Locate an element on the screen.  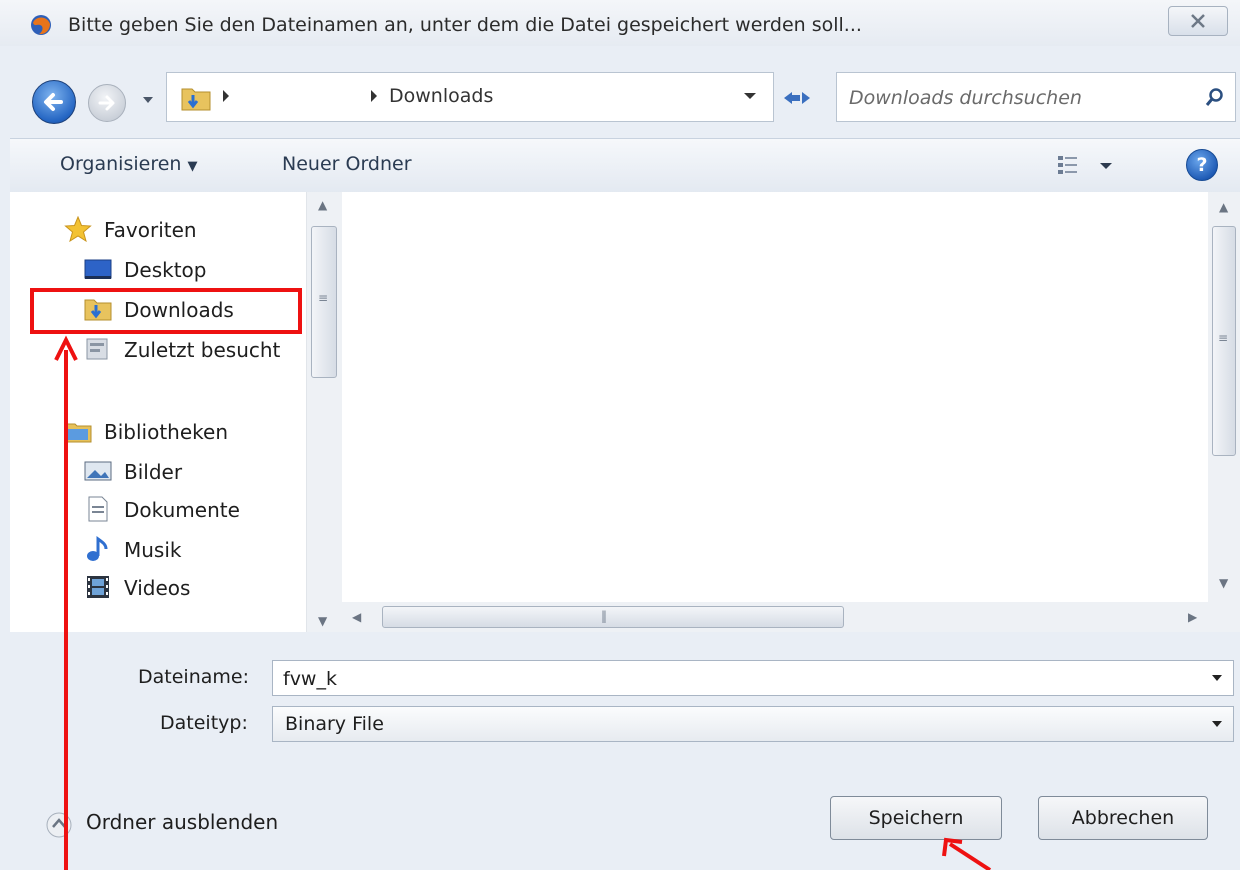
arrow-right-icon is located at coordinates (106, 103).